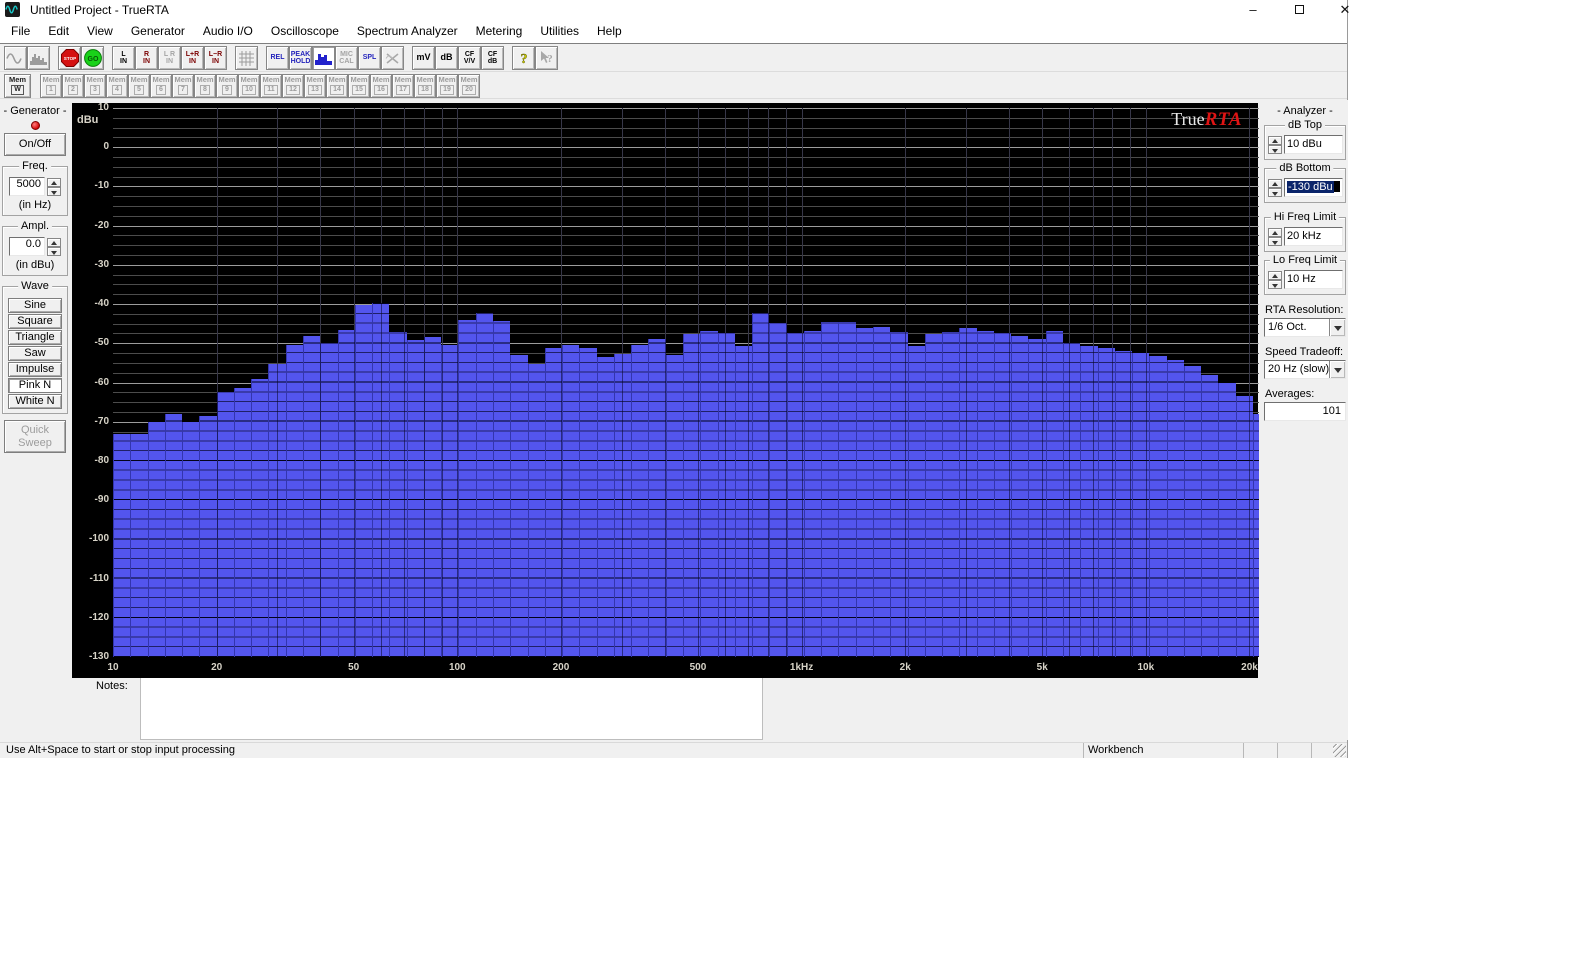 Image resolution: width=1588 pixels, height=970 pixels. Describe the element at coordinates (1305, 411) in the screenshot. I see `averages-input: 101` at that location.